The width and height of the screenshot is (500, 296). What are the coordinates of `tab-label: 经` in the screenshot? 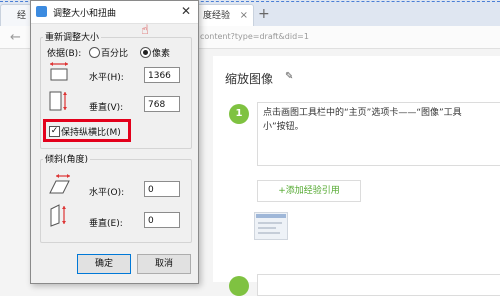 It's located at (22, 16).